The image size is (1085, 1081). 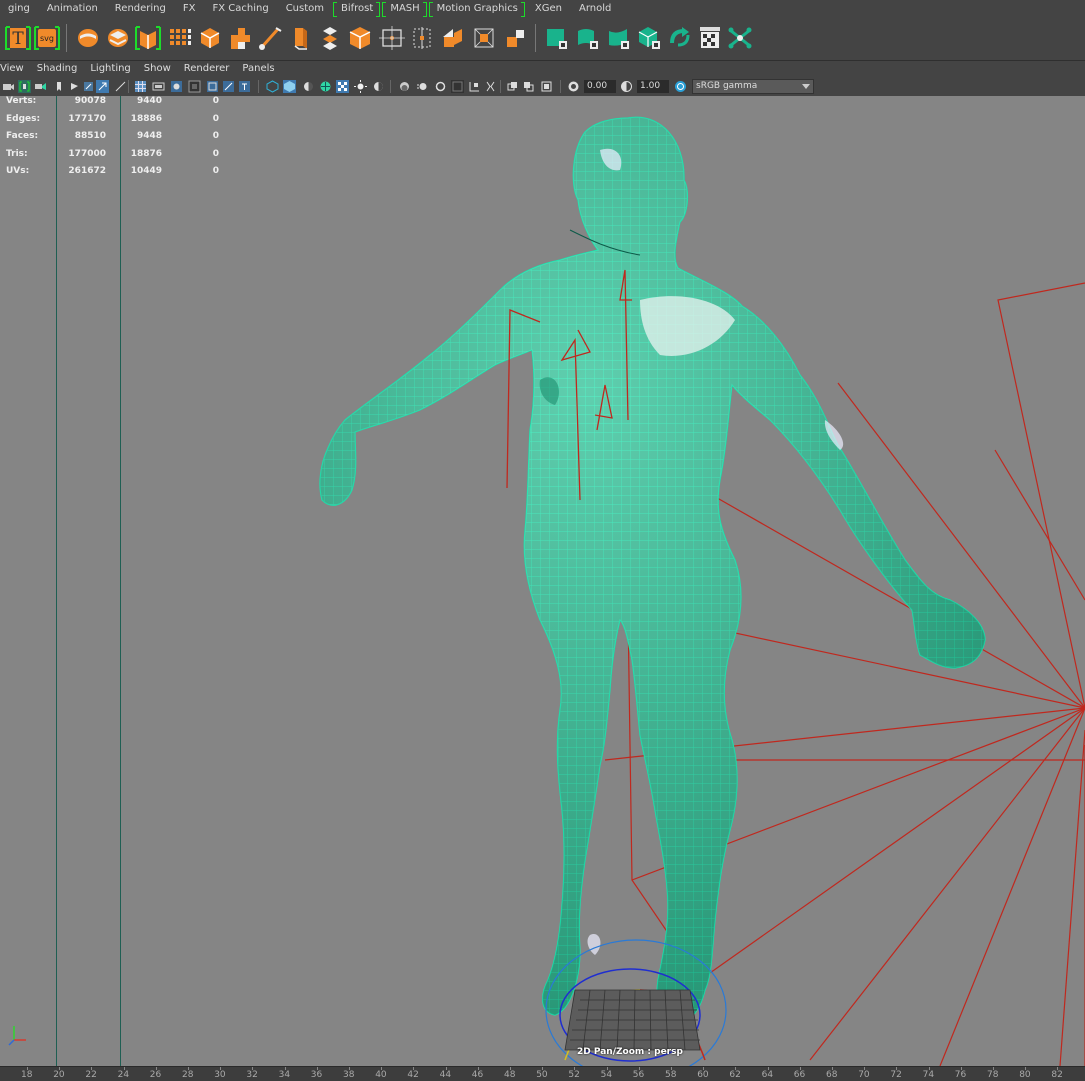 What do you see at coordinates (515, 38) in the screenshot?
I see `tiles-icon` at bounding box center [515, 38].